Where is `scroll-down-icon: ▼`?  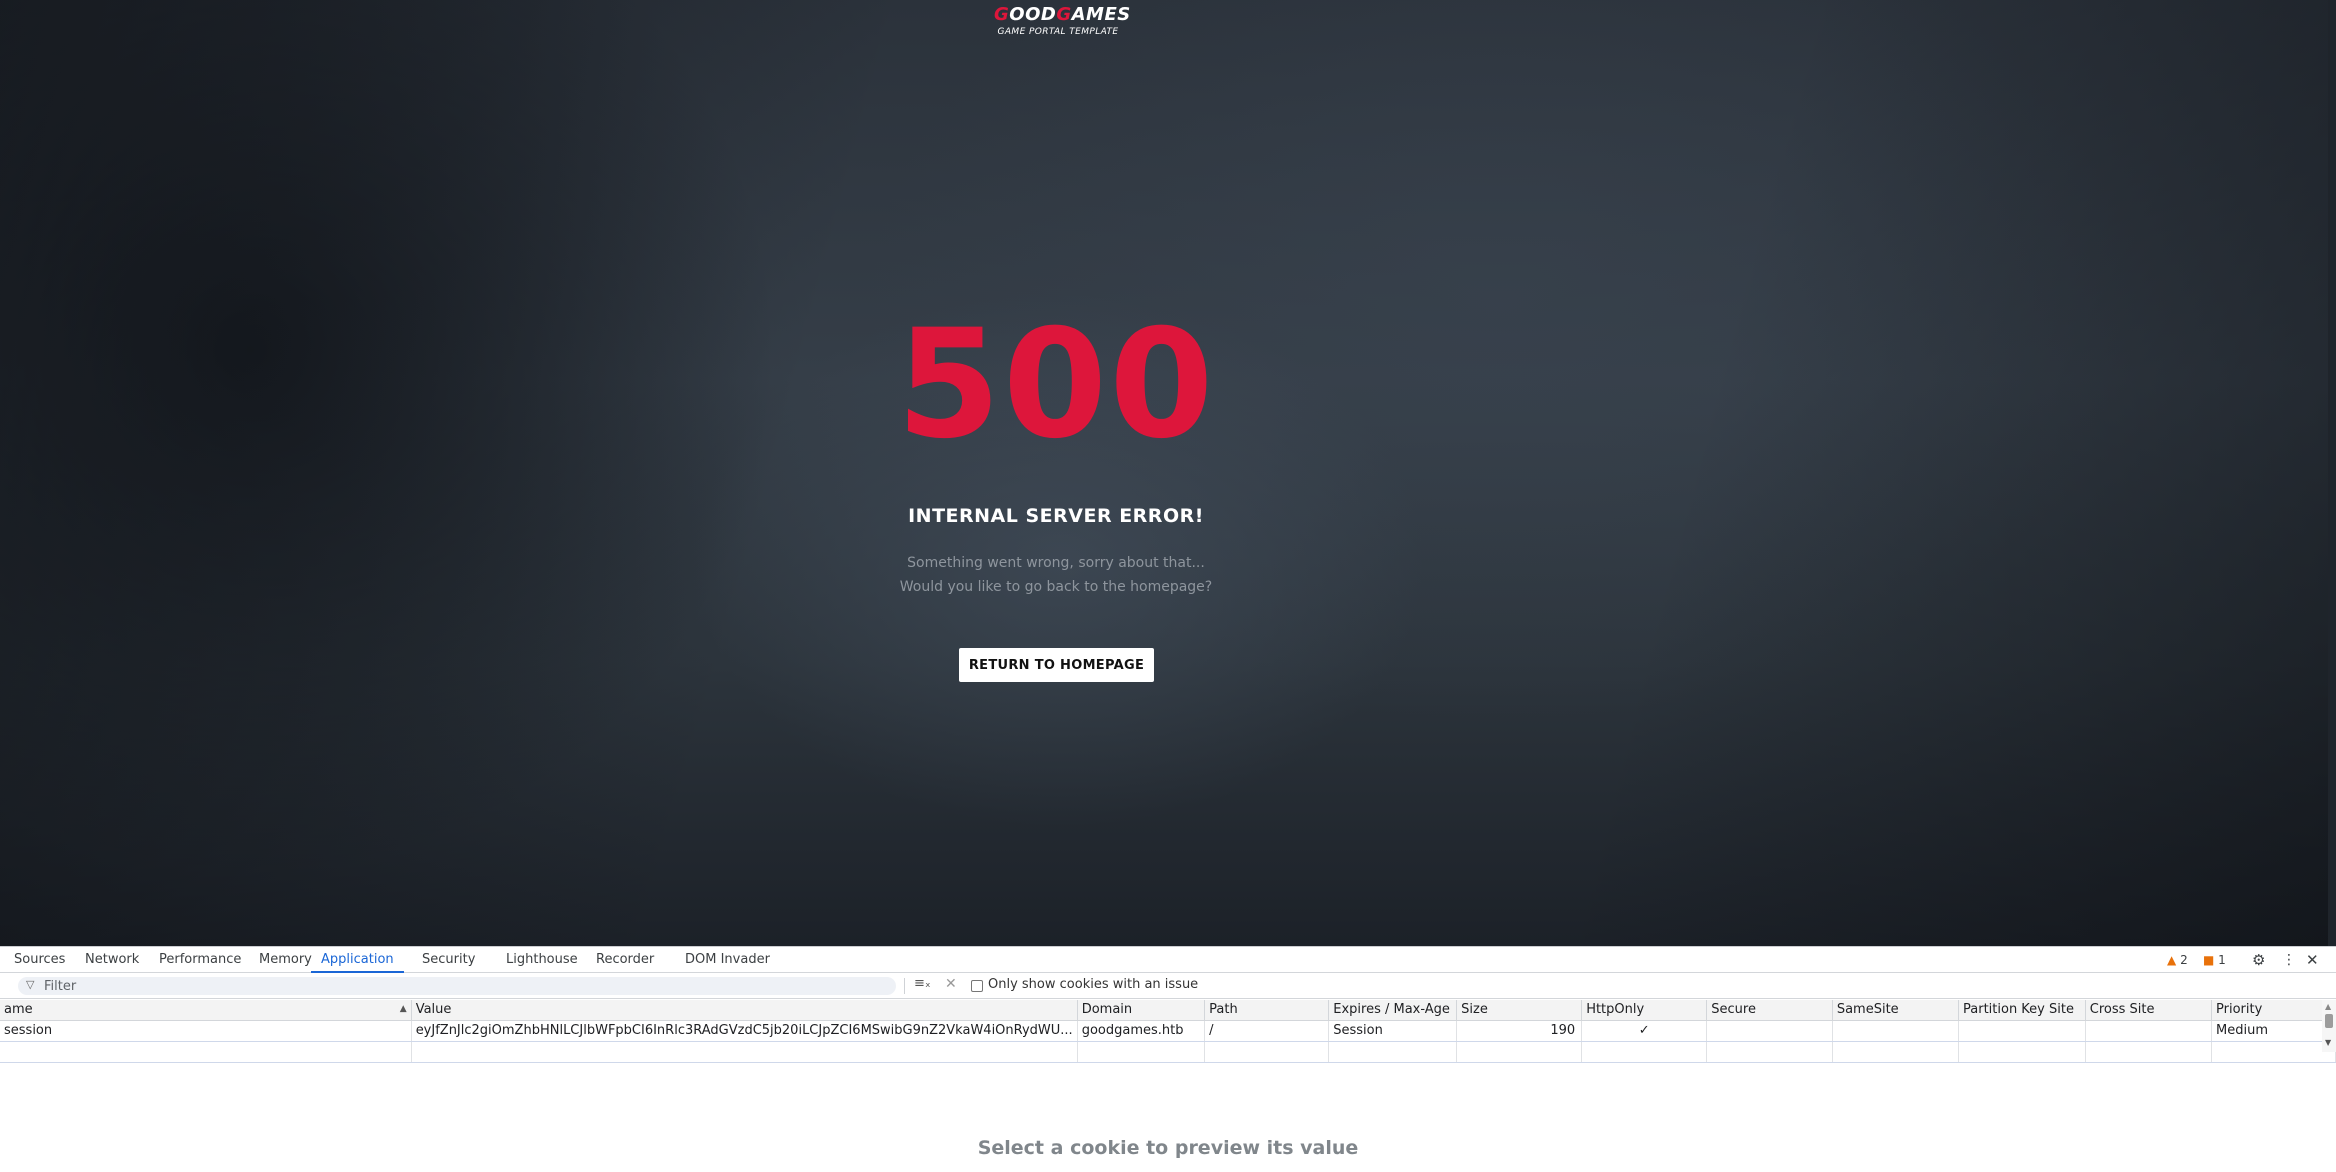
scroll-down-icon: ▼ is located at coordinates (2328, 1042).